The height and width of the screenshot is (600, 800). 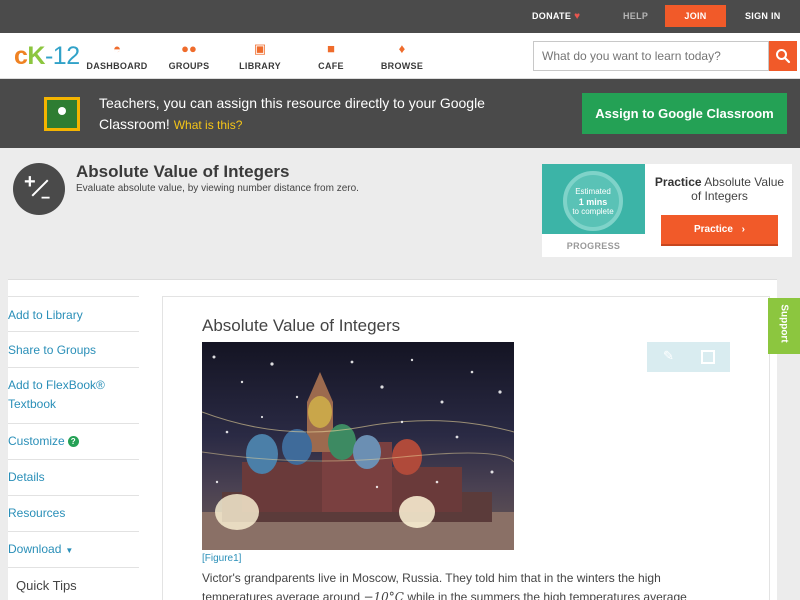 I want to click on heart-icon: ♥, so click(x=577, y=16).